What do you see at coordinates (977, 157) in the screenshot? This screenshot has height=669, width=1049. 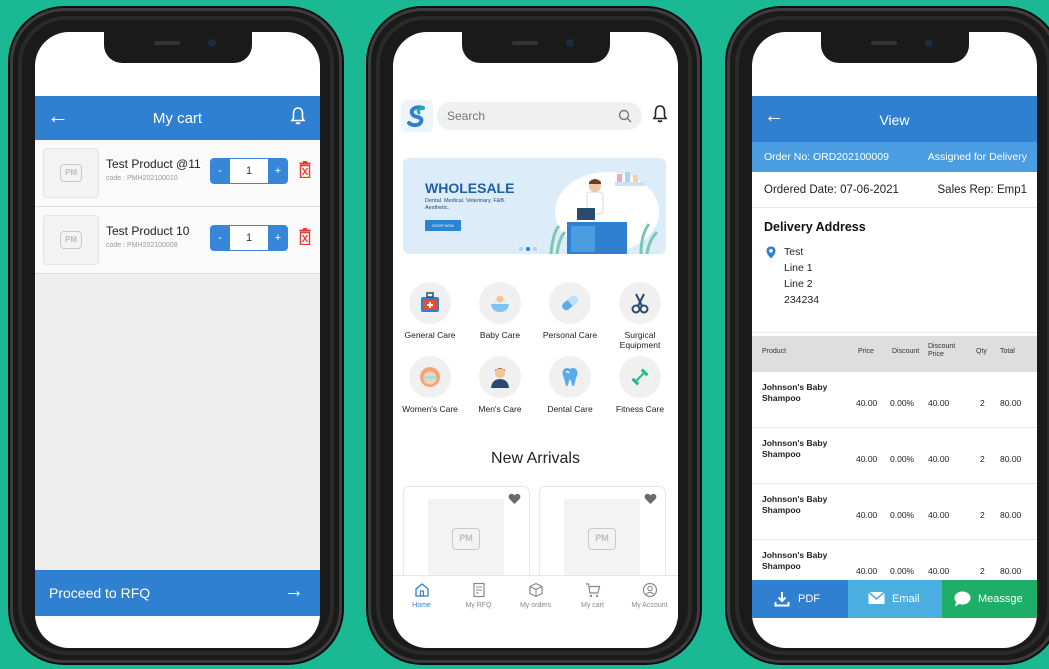 I see `status-badge: Assigned for Delivery` at bounding box center [977, 157].